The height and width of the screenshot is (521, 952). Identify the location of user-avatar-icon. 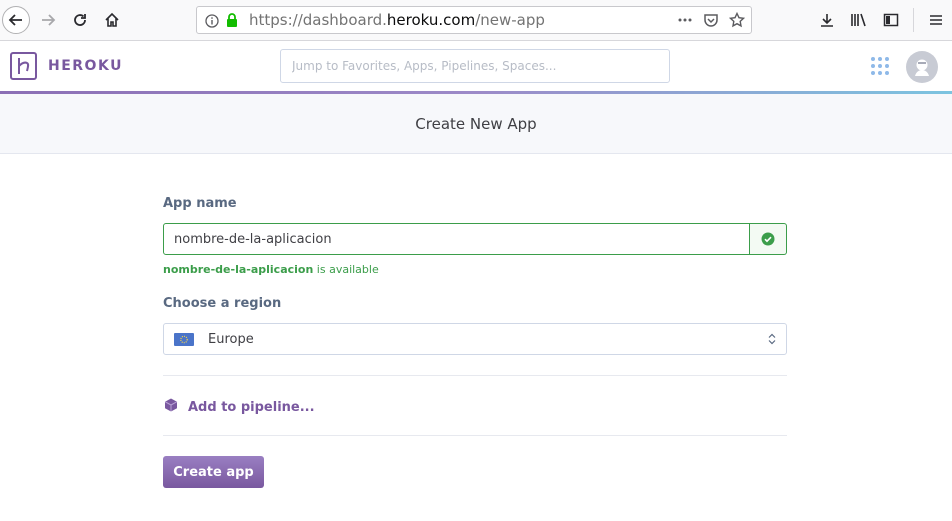
(922, 67).